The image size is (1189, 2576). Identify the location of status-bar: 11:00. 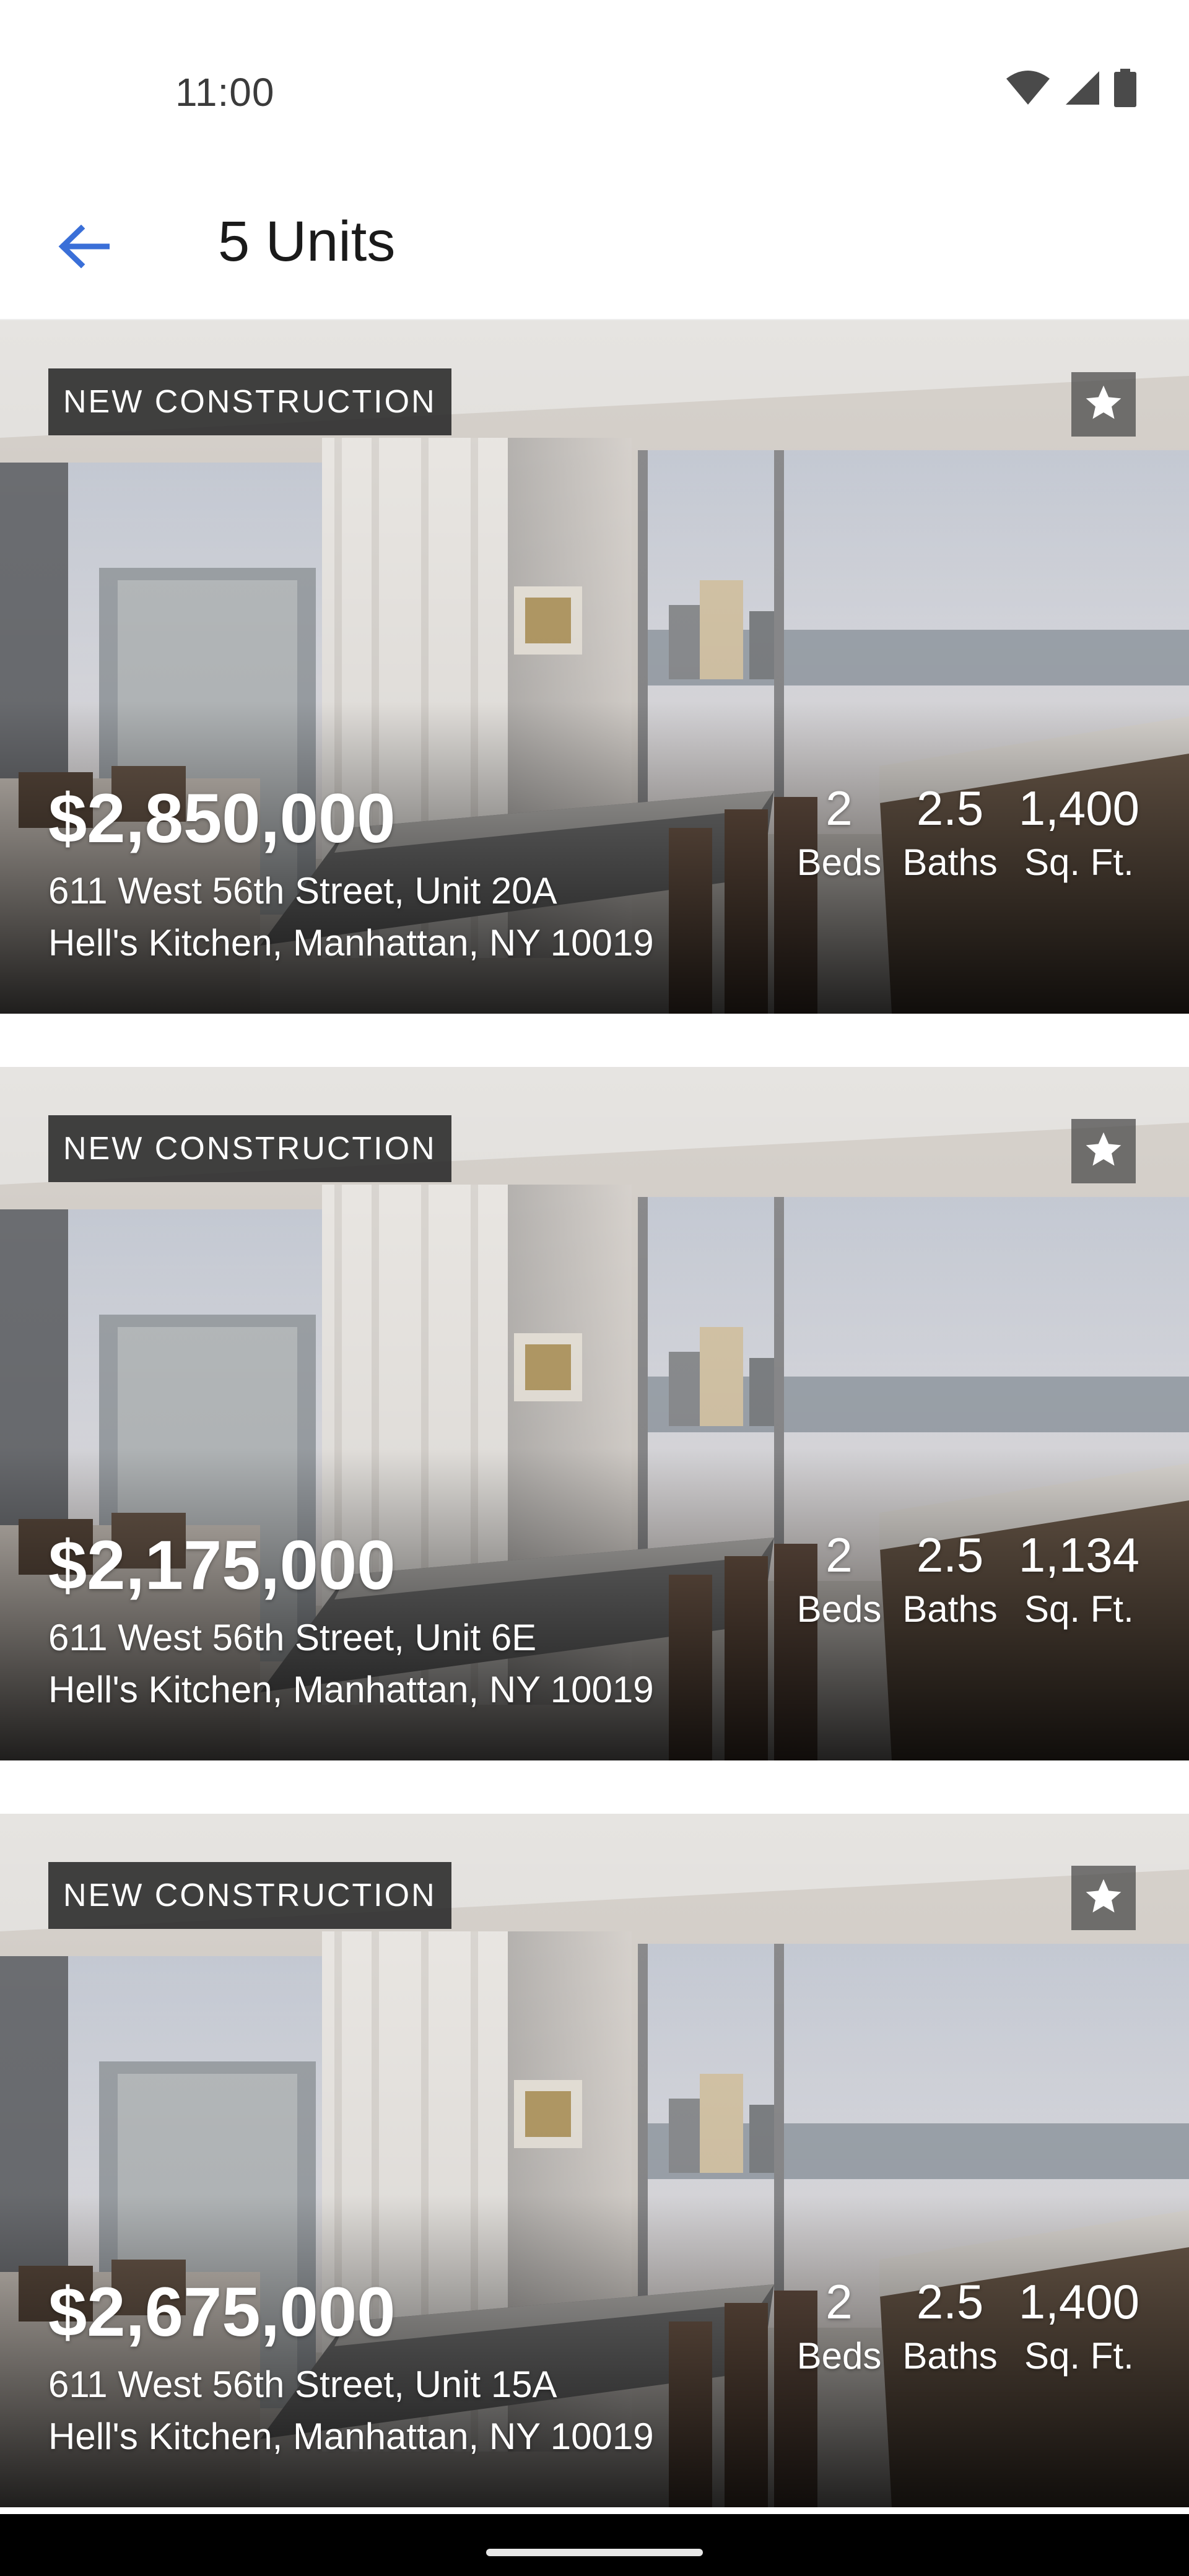
(594, 93).